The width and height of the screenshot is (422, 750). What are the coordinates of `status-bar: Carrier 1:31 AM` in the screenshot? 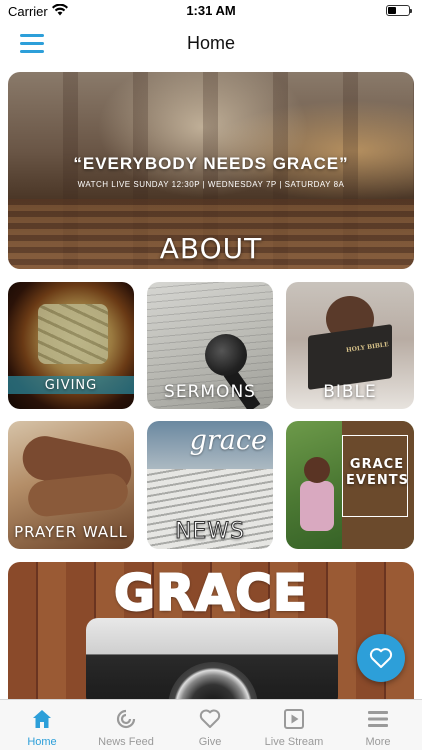 It's located at (211, 11).